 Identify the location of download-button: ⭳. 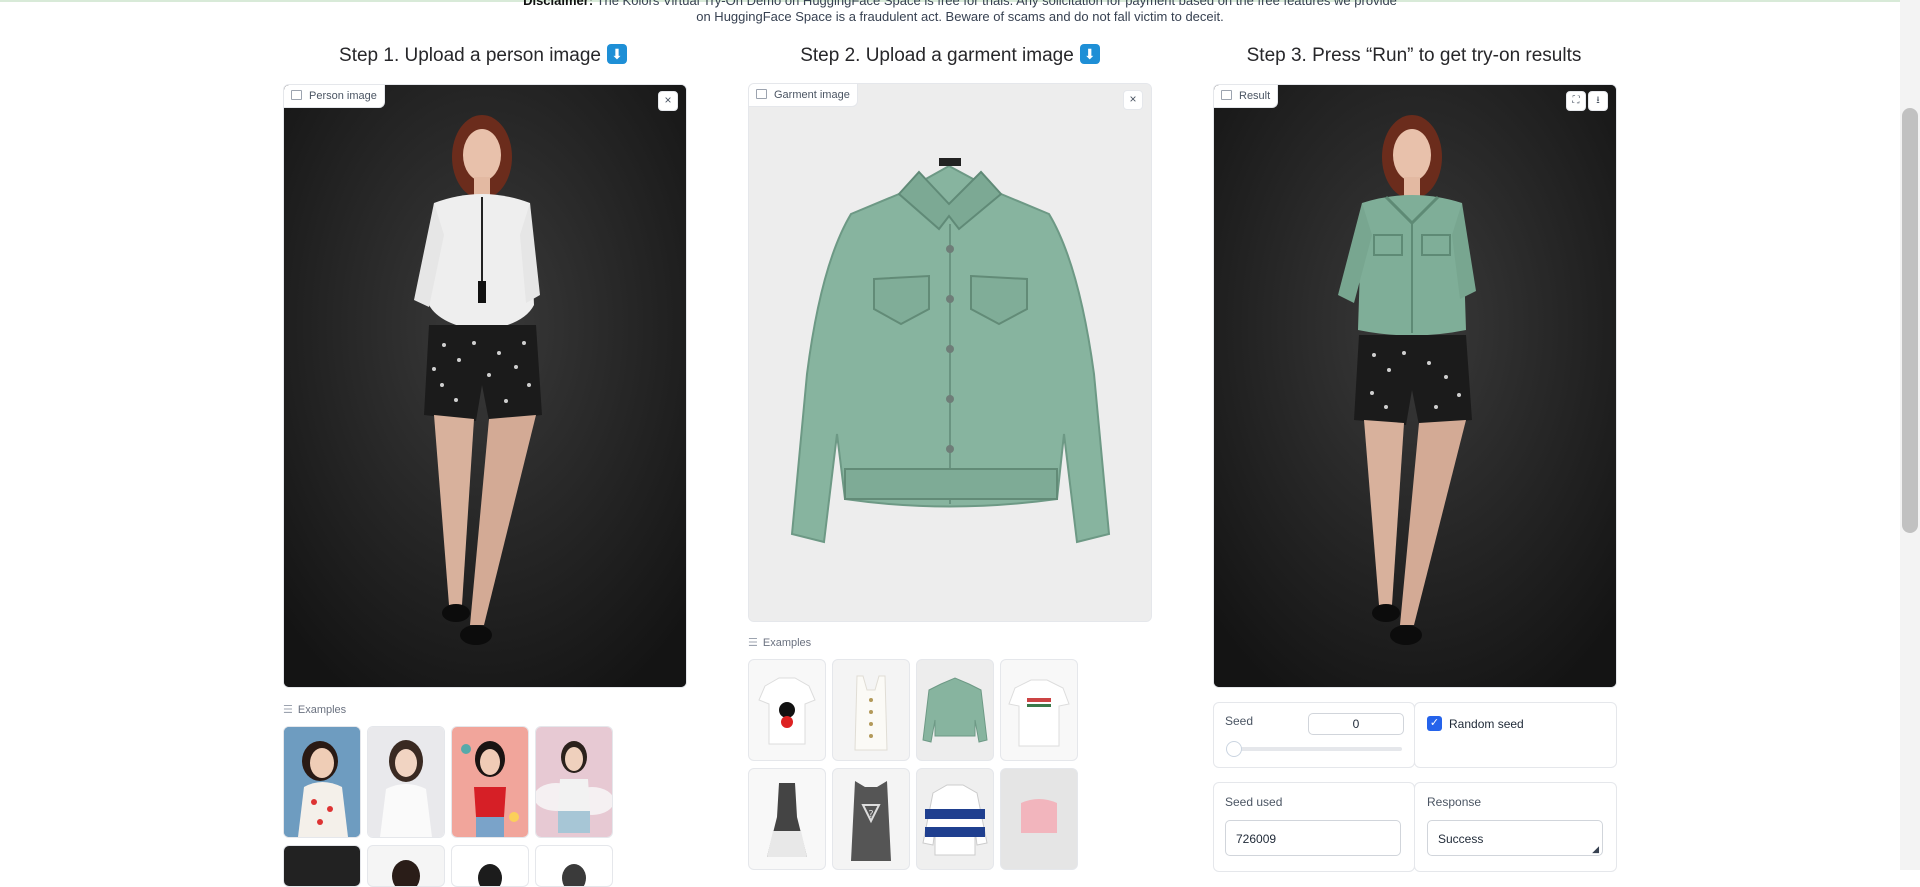
(1598, 101).